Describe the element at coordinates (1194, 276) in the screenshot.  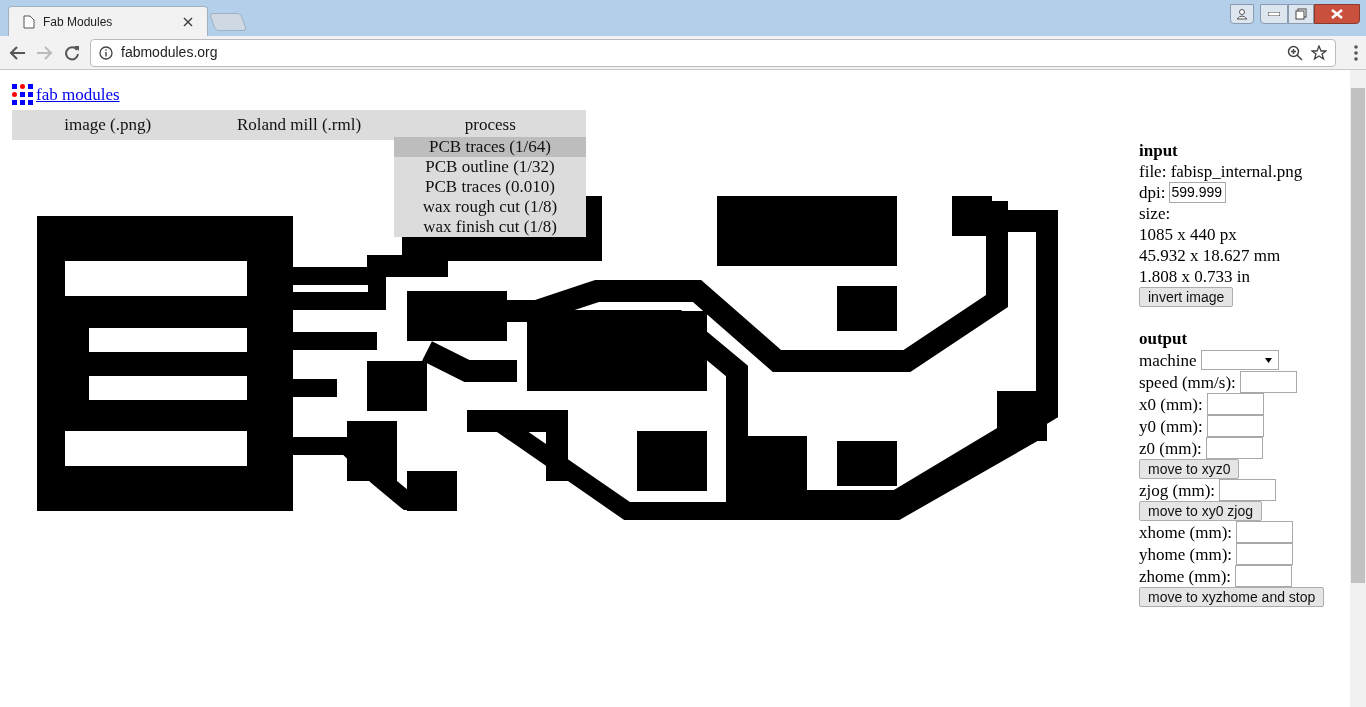
I see `size-text: 1.808 x 0.733 in` at that location.